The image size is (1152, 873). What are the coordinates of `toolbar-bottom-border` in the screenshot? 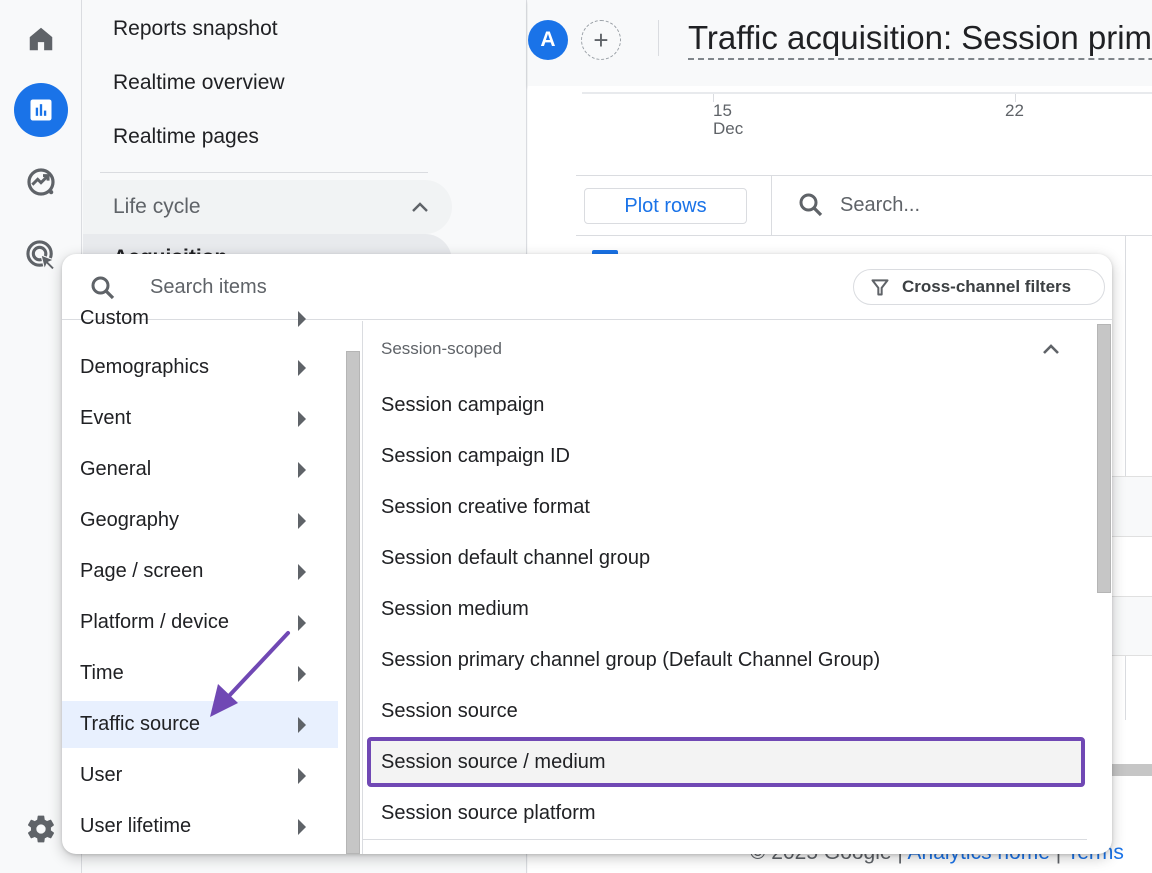 It's located at (864, 235).